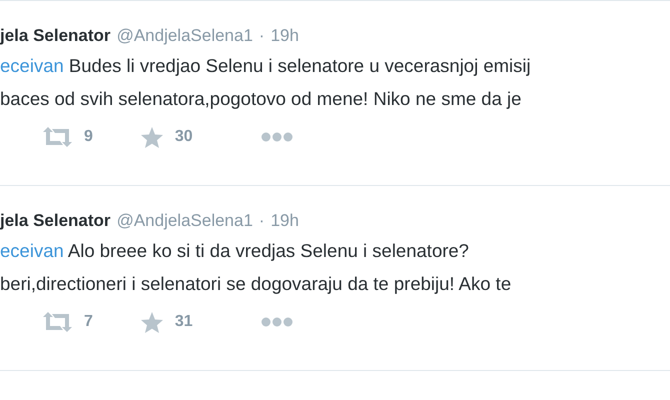 Image resolution: width=670 pixels, height=400 pixels. I want to click on tweet-text: Budes li vredjao Selenu i selenatore u vecerasnjoj emisij, so click(299, 65).